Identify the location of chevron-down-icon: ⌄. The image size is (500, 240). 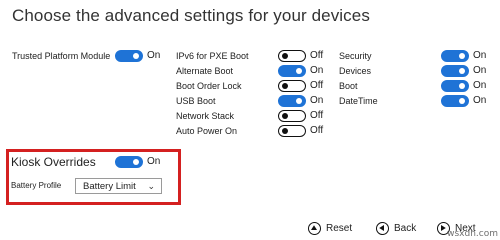
(151, 186).